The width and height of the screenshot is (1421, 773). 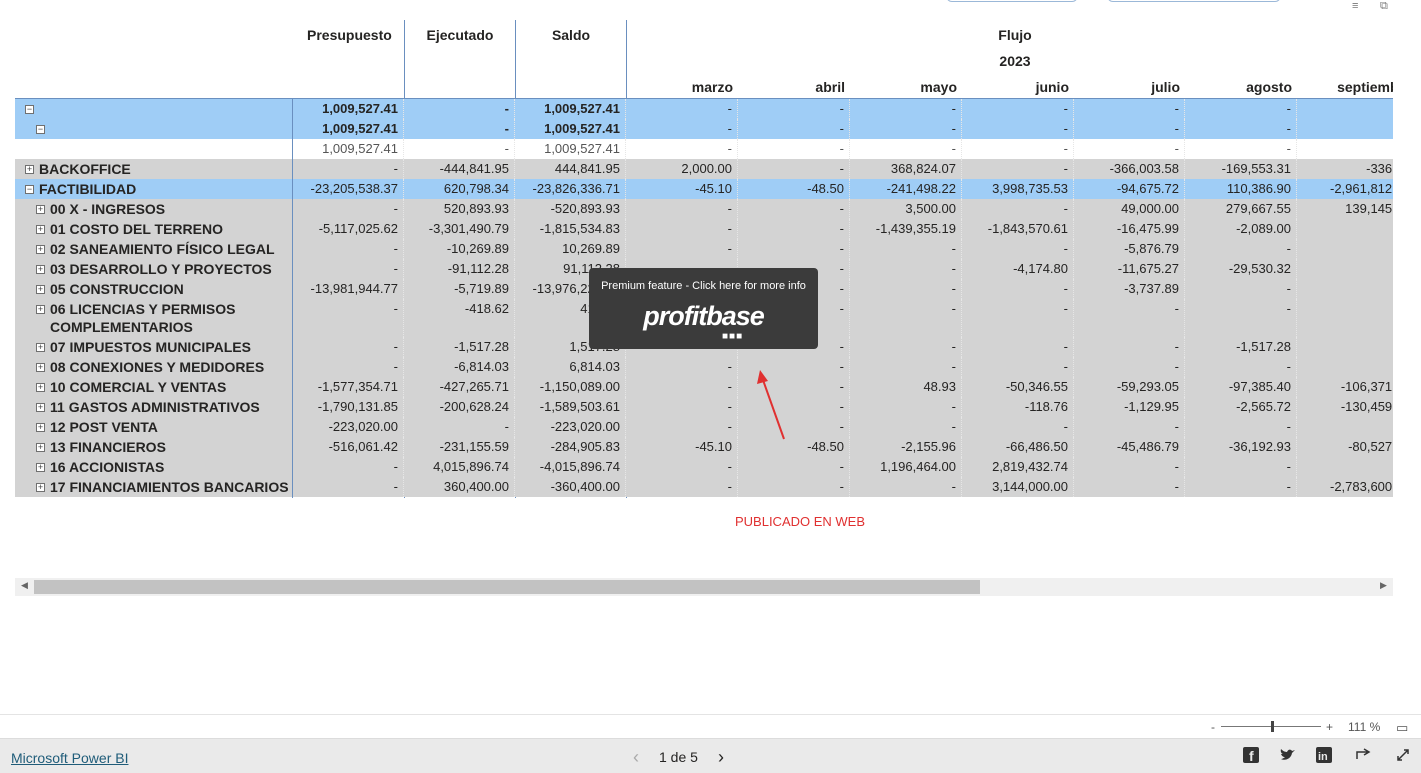 I want to click on table-cell: -1,589,503.61, so click(x=570, y=407).